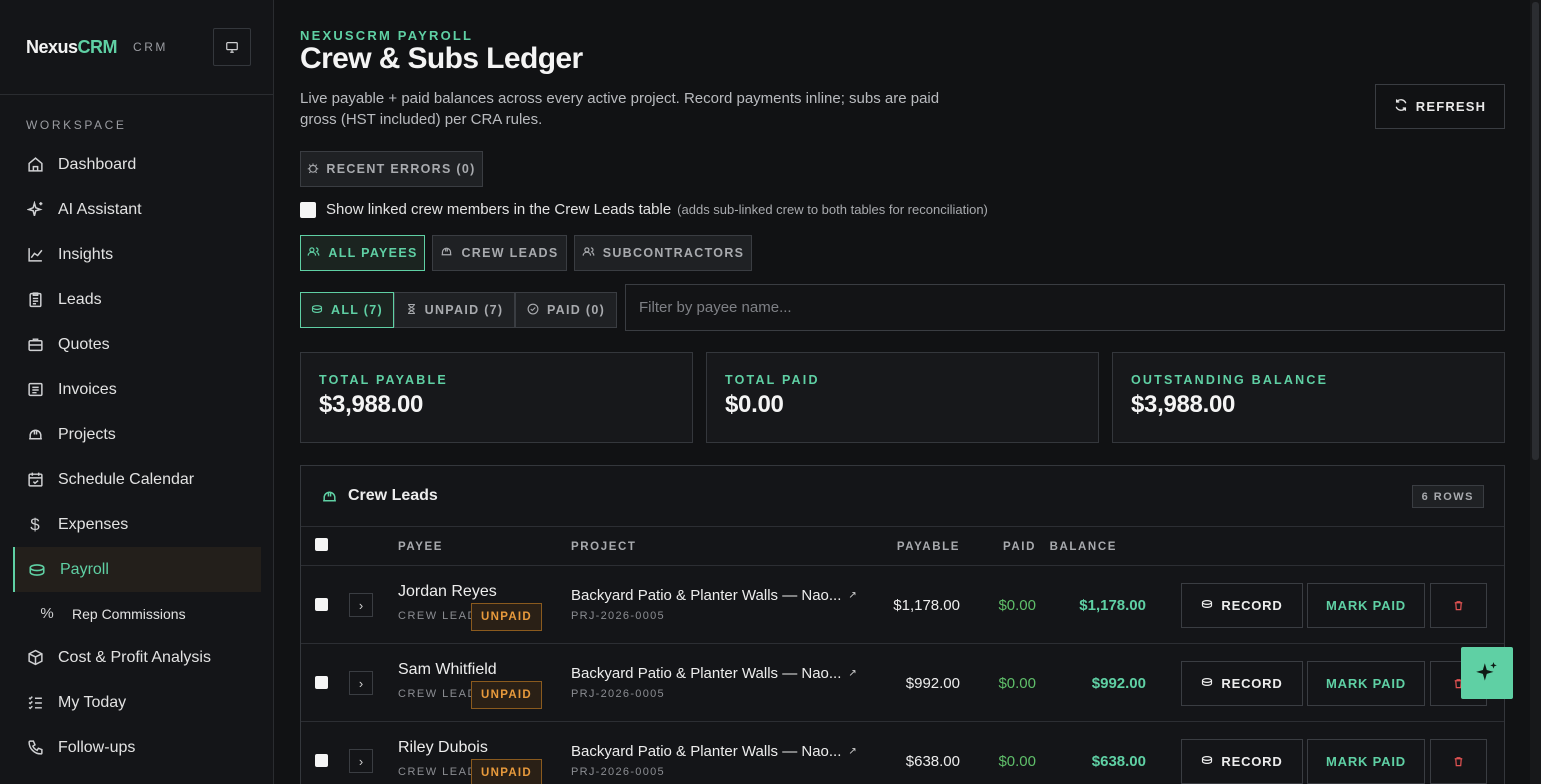 The image size is (1541, 784). What do you see at coordinates (136, 479) in the screenshot?
I see `sidebar-item-schedule-calendar: Schedule Calendar` at bounding box center [136, 479].